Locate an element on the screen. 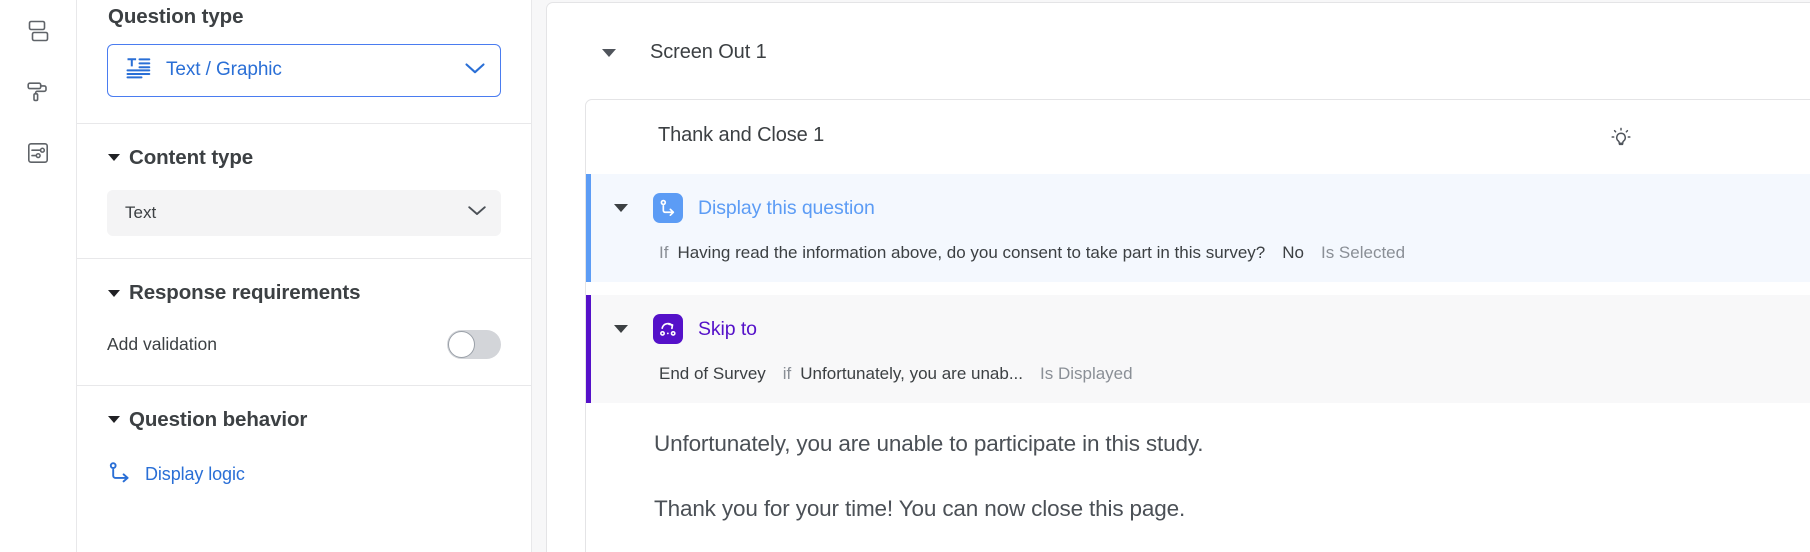 The image size is (1810, 552). left-icon-rail is located at coordinates (38, 276).